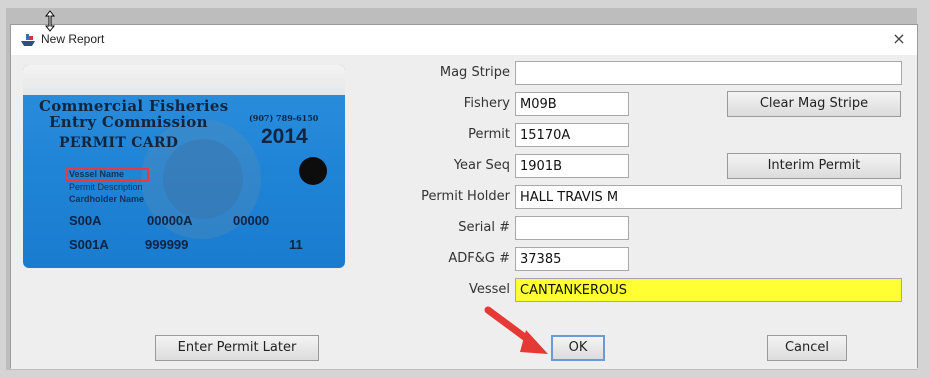  Describe the element at coordinates (50, 21) in the screenshot. I see `resize-cursor-icon` at that location.